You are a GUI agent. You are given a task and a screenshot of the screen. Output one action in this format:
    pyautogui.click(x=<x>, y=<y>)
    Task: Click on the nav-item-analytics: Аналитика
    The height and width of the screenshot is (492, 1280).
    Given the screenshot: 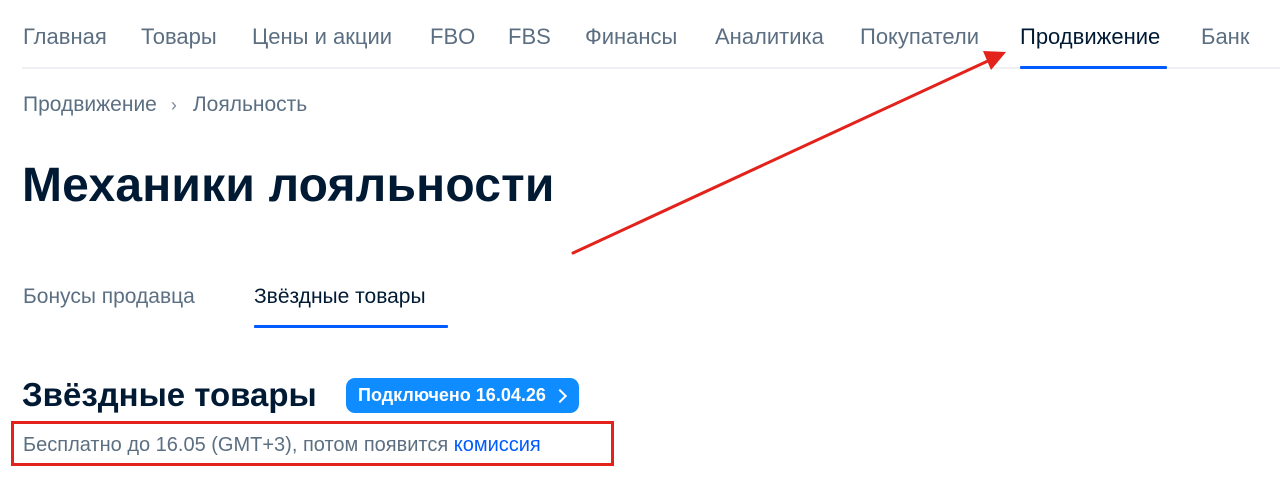 What is the action you would take?
    pyautogui.click(x=769, y=37)
    